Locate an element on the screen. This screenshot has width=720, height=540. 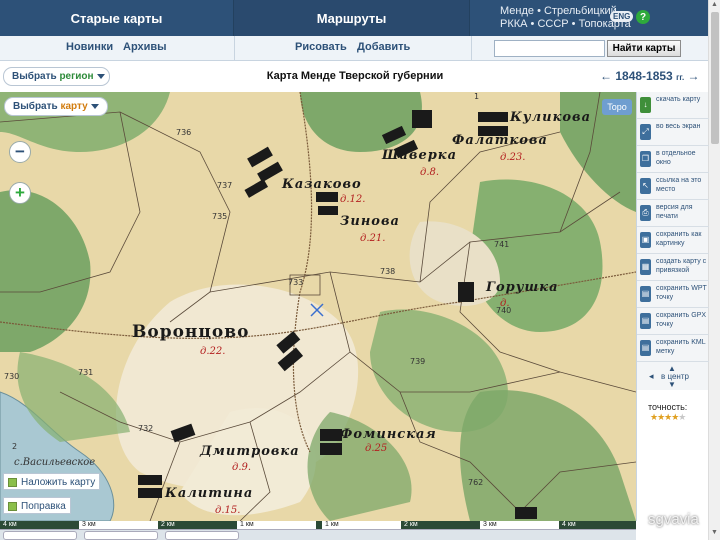
correction-button: Поправка is located at coordinates (37, 505).